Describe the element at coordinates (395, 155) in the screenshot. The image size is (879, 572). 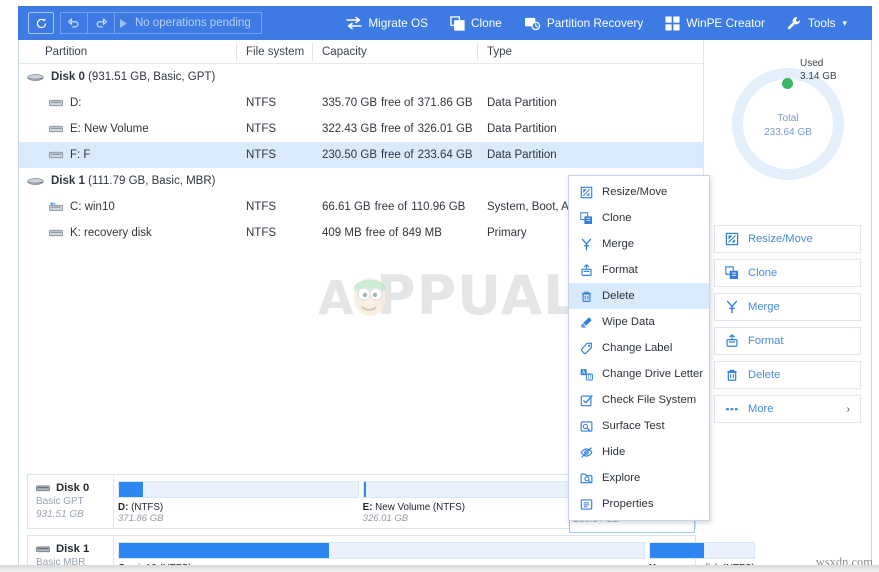
I see `cell-capacity: 230.50 GB free of 233.64 GB` at that location.